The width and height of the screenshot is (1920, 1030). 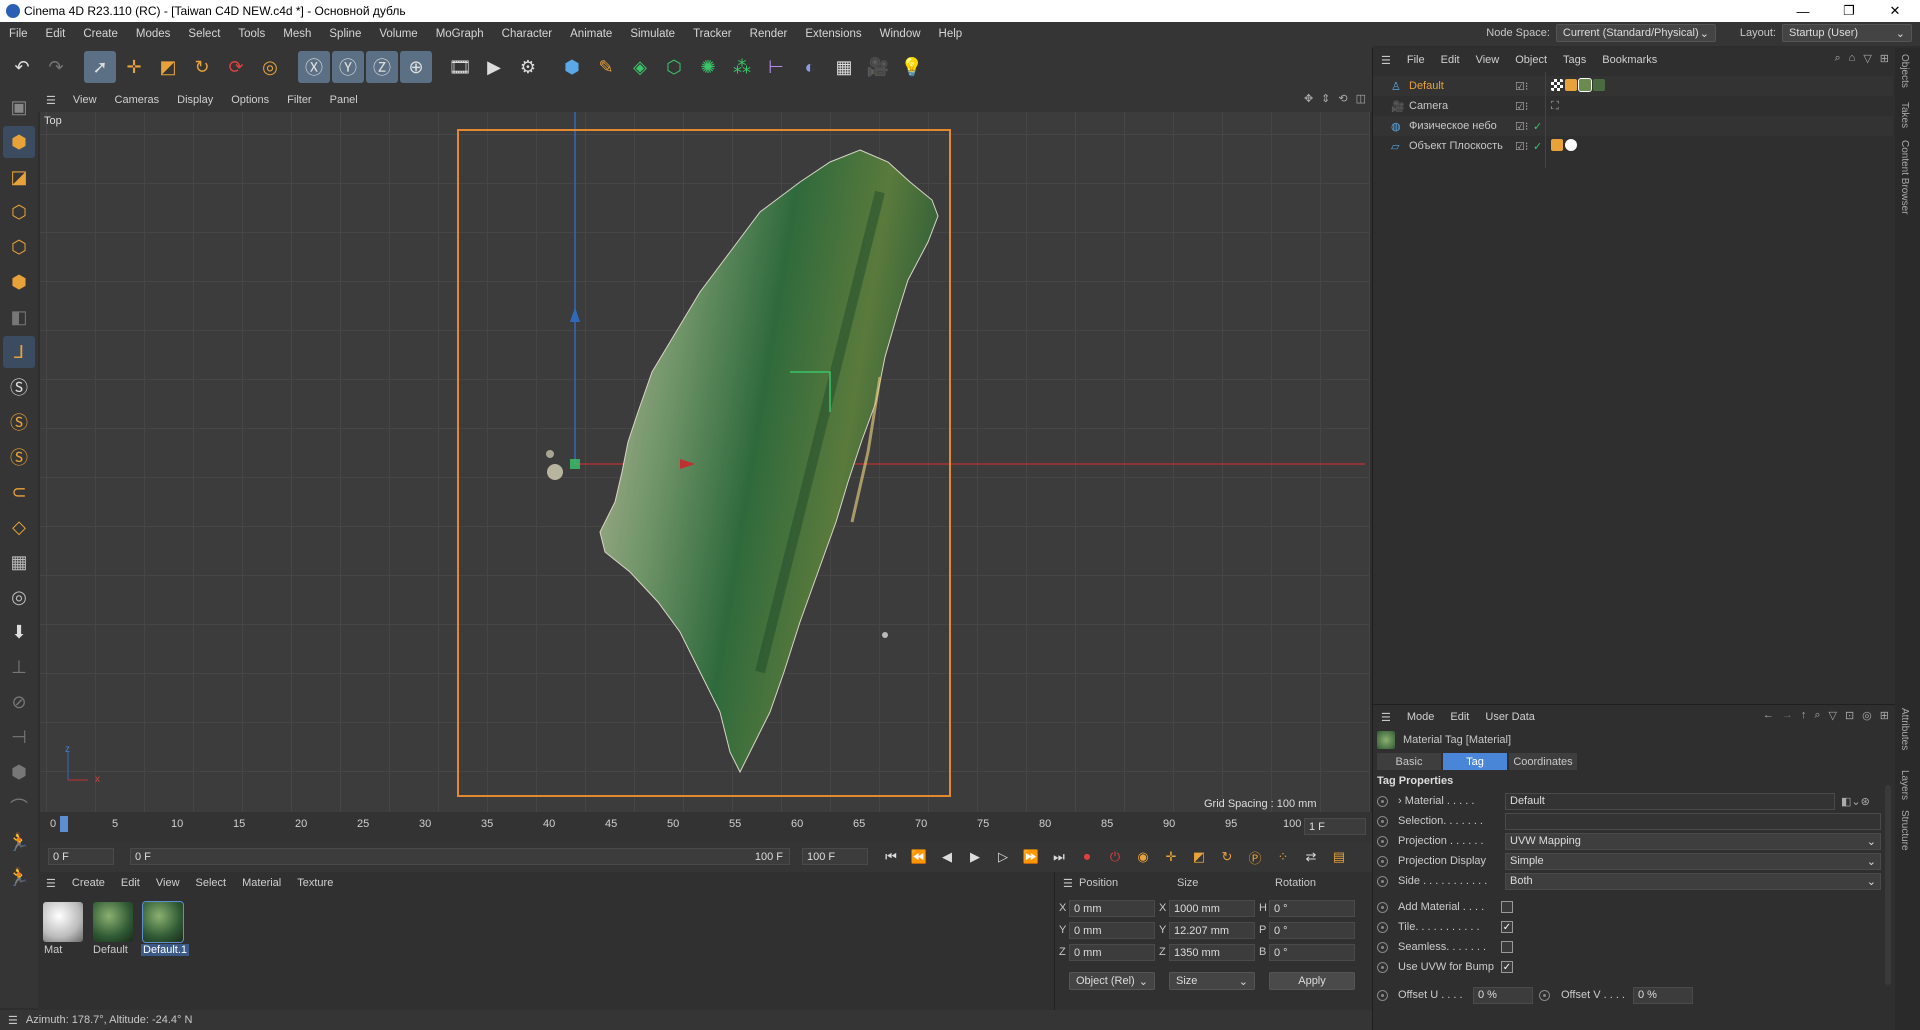 What do you see at coordinates (1579, 85) in the screenshot?
I see `tag-texture-icon` at bounding box center [1579, 85].